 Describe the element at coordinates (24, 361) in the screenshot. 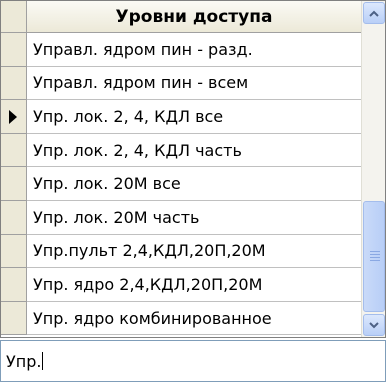

I see `search-input-value: Упр.` at that location.